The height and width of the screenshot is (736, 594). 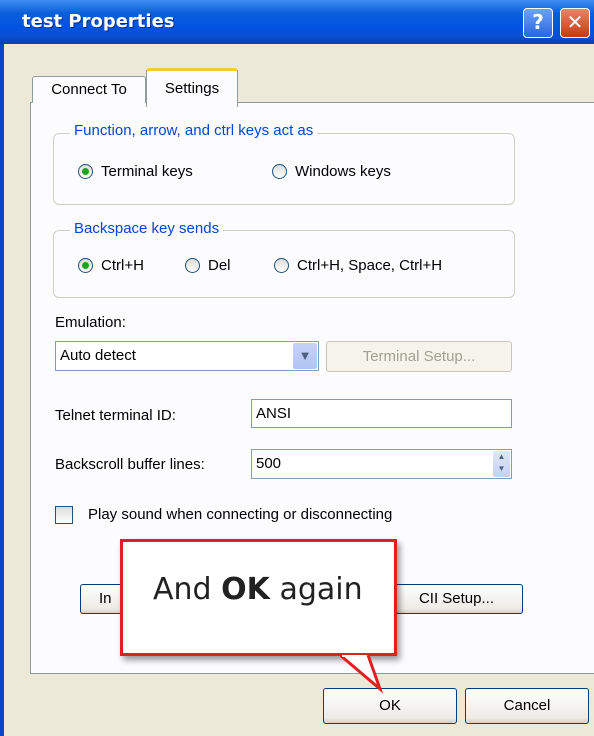 What do you see at coordinates (219, 265) in the screenshot?
I see `radio-del-label: Del` at bounding box center [219, 265].